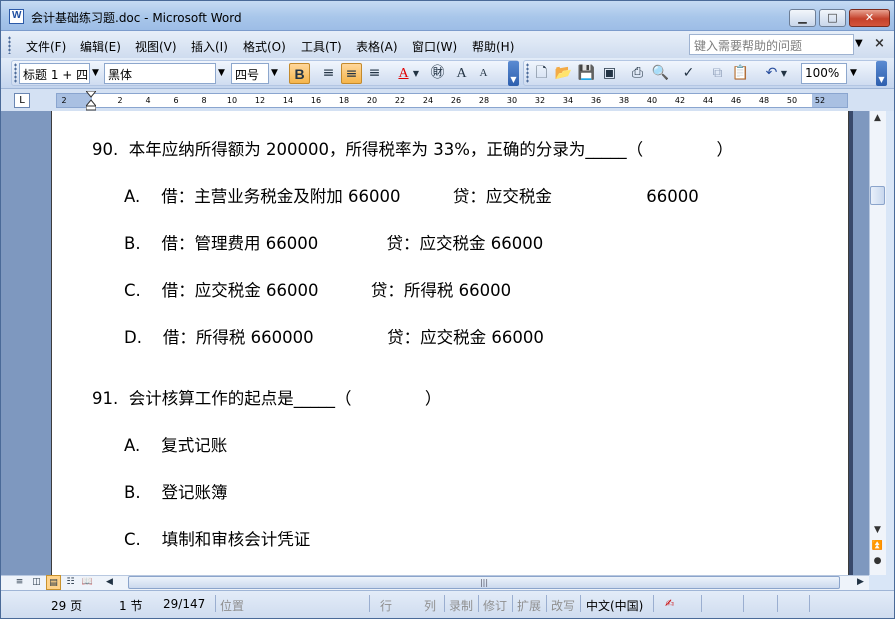 Image resolution: width=895 pixels, height=619 pixels. Describe the element at coordinates (493, 46) in the screenshot. I see `menu-help: 帮助(H)` at that location.